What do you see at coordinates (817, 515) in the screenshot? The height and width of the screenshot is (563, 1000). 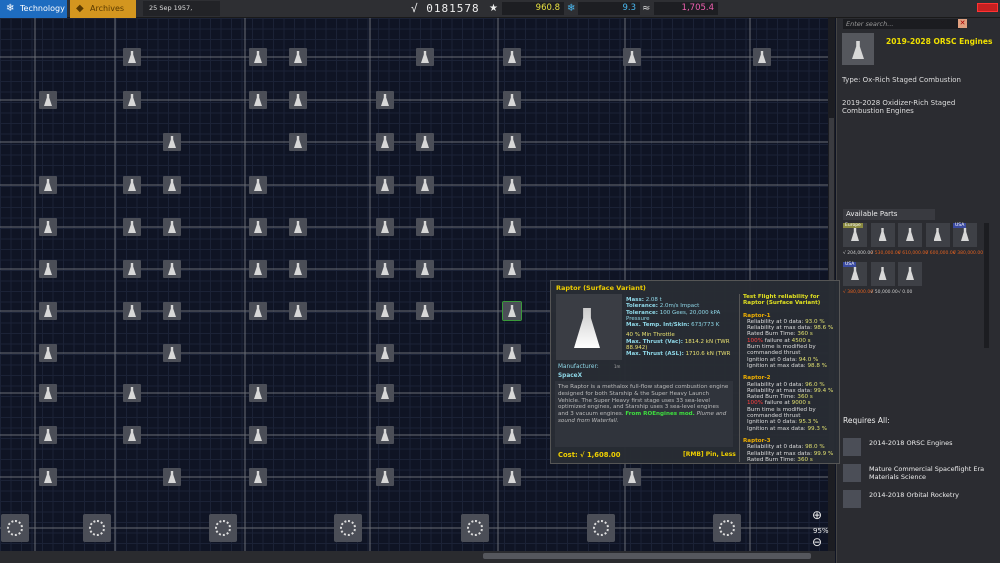 I see `zoom-in-icon: ⊕` at bounding box center [817, 515].